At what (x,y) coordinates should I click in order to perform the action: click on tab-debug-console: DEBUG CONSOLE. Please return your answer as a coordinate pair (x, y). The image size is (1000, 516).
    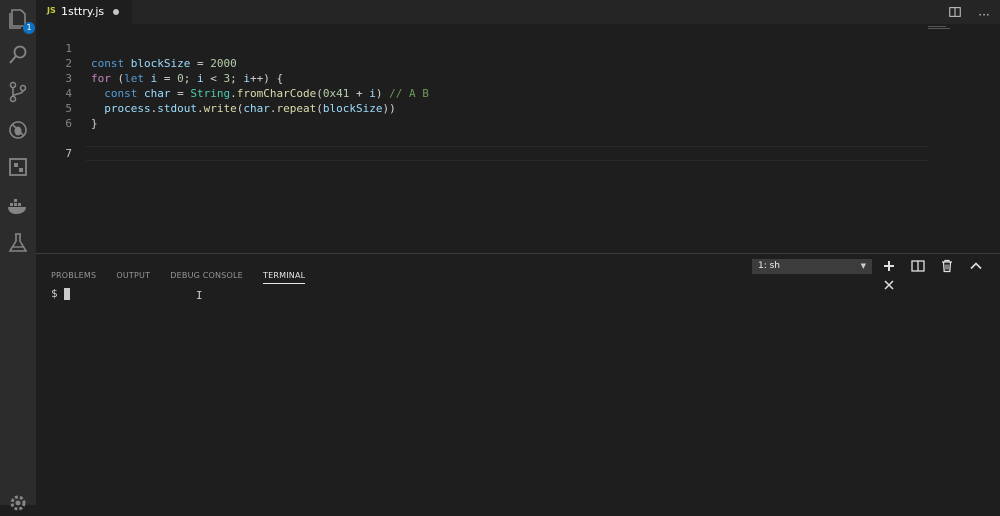
    Looking at the image, I should click on (206, 277).